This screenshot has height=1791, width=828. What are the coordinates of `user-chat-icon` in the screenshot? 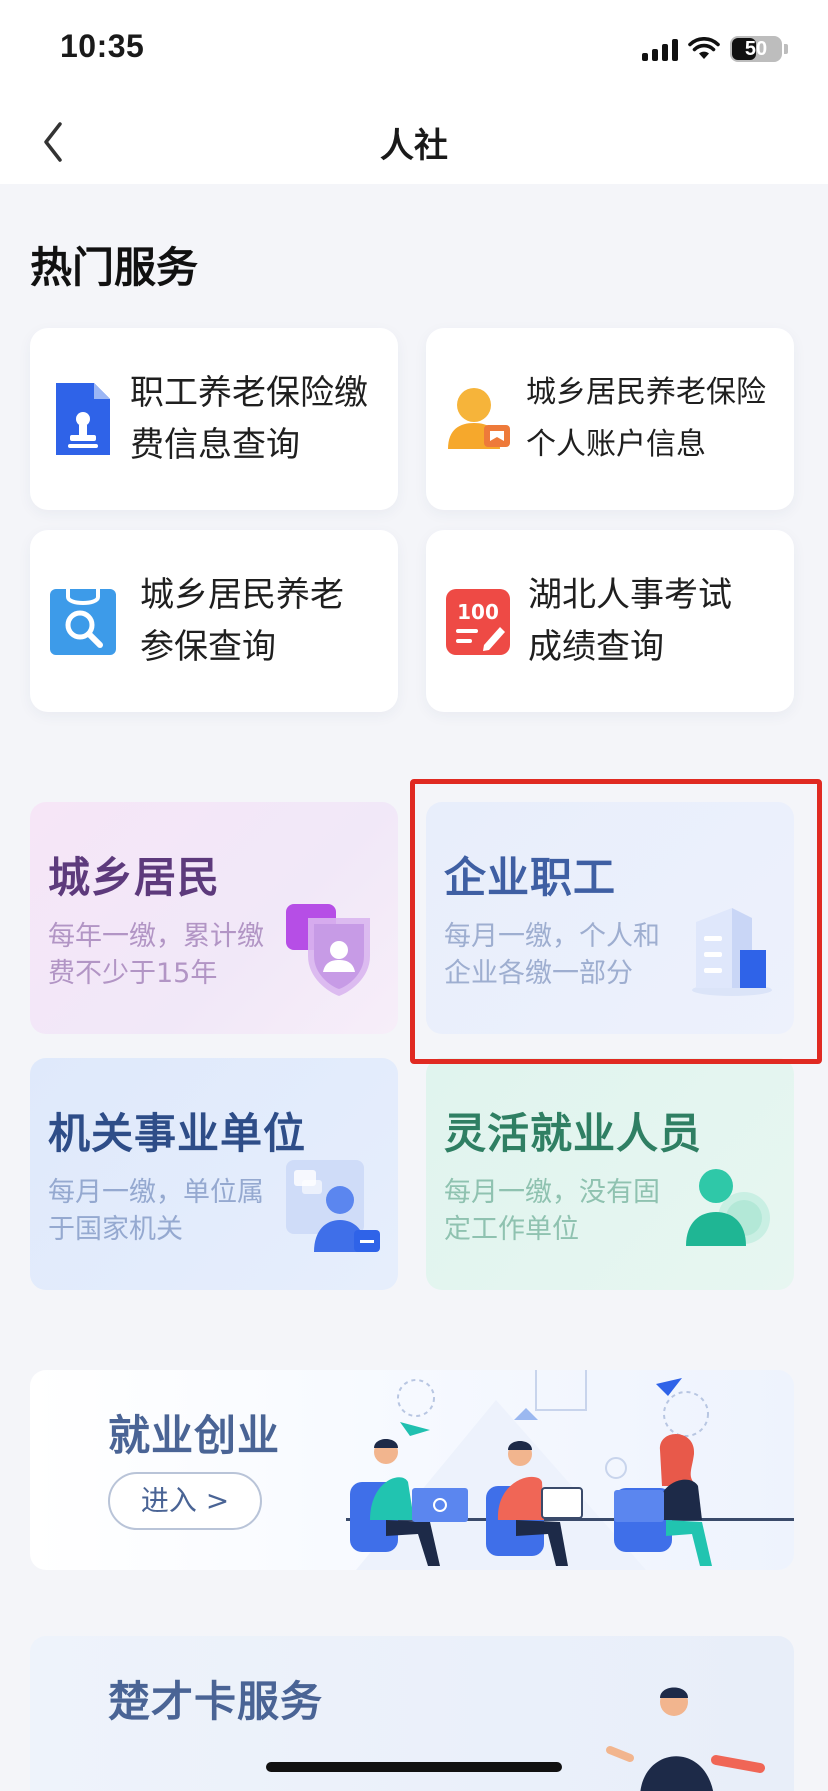 It's located at (333, 1206).